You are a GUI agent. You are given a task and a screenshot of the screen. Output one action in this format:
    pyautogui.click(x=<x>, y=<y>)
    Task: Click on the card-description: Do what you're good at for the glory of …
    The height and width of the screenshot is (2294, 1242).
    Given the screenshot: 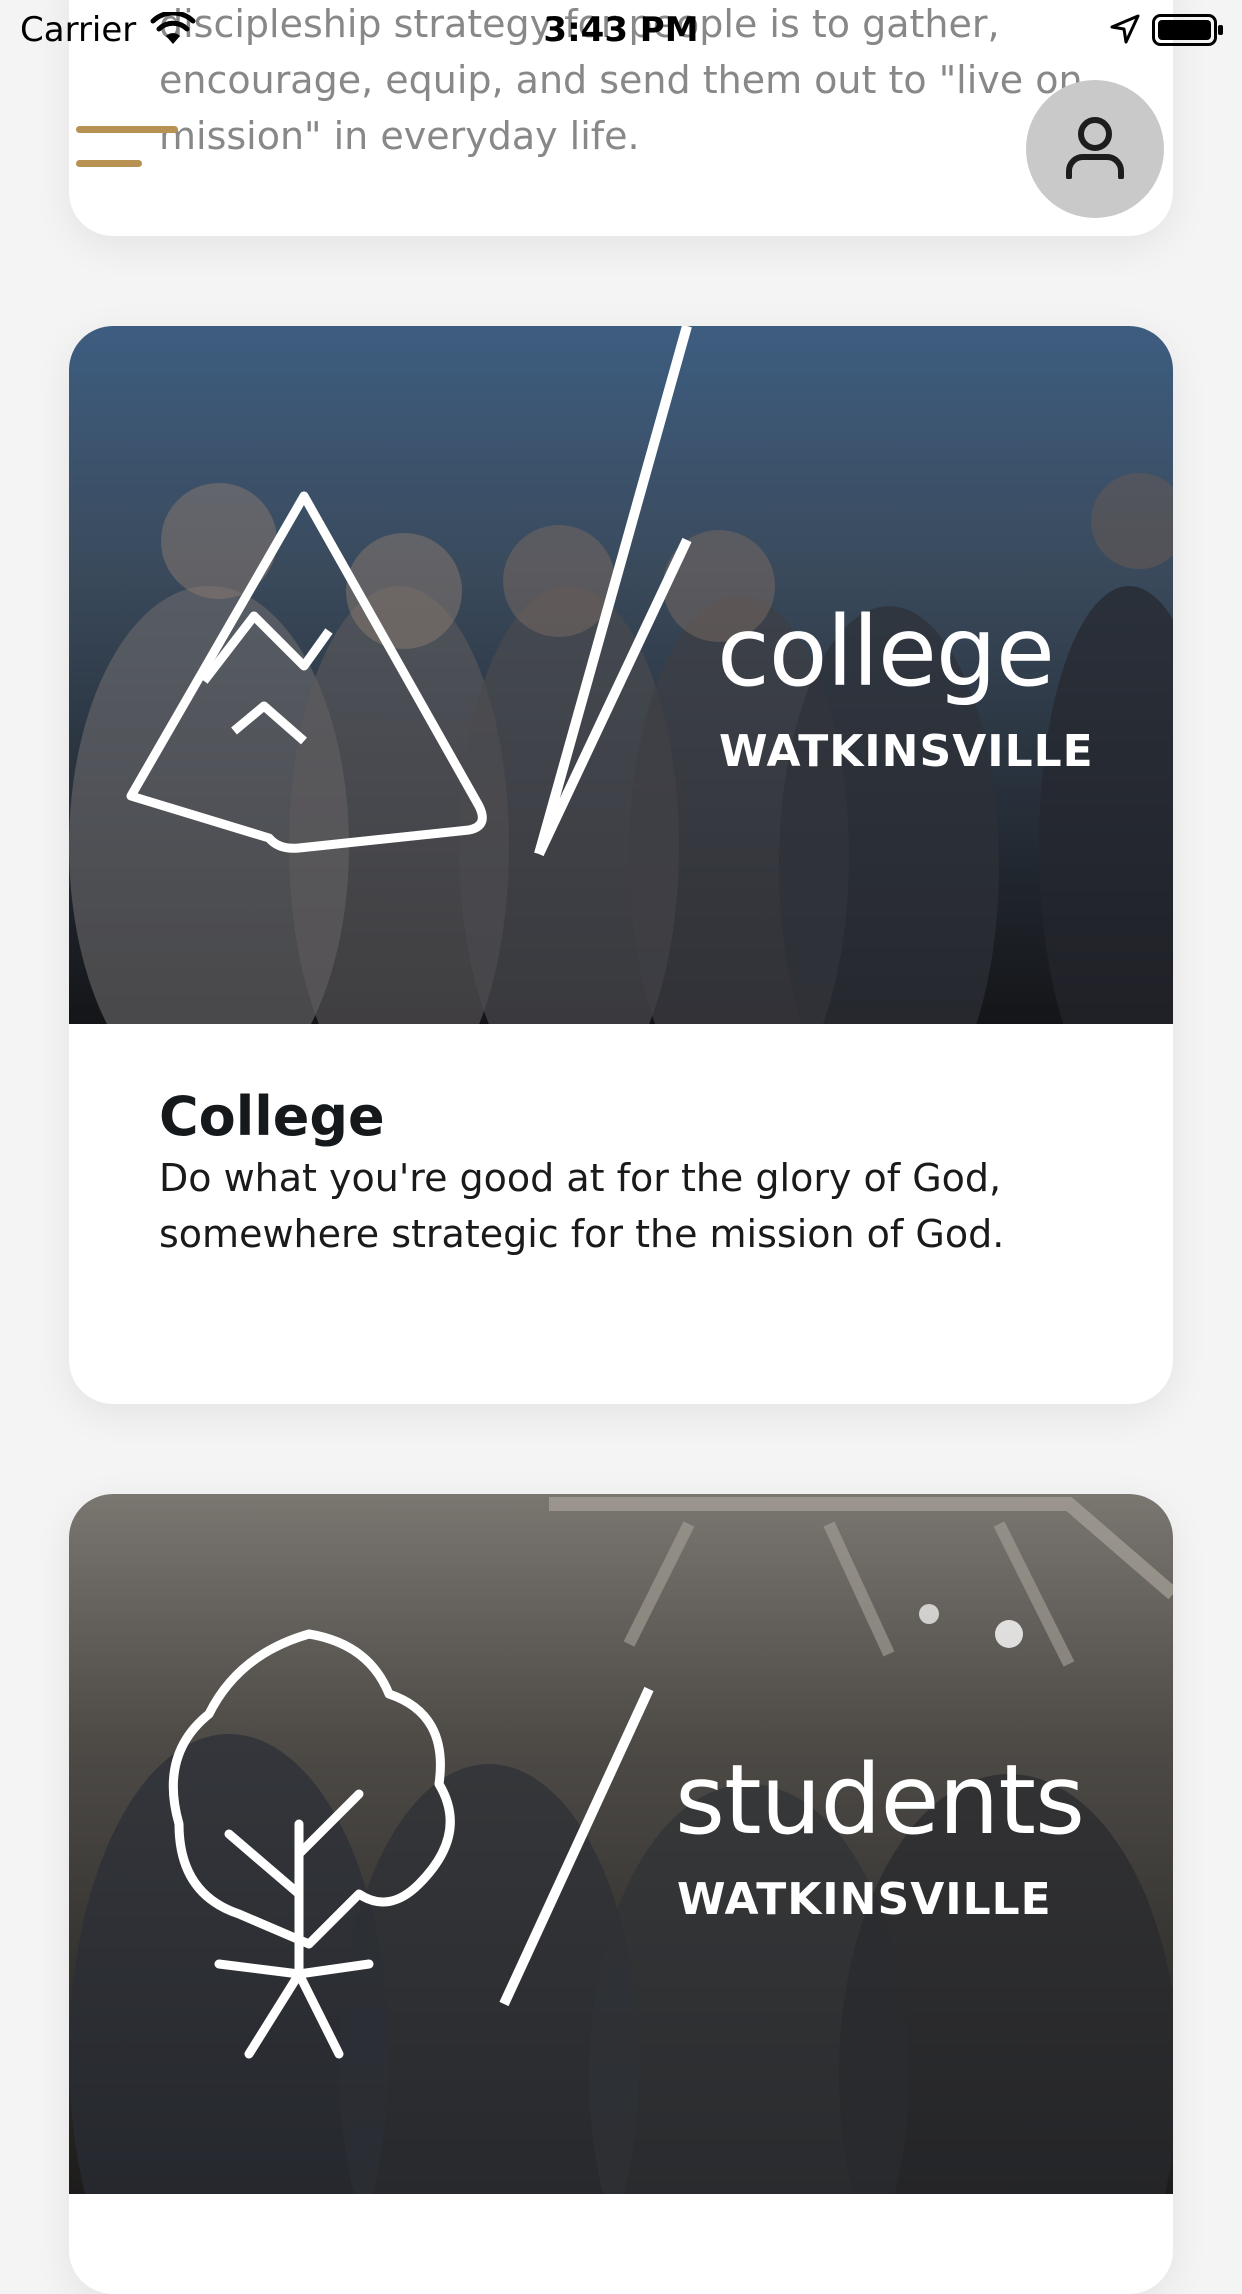 What is the action you would take?
    pyautogui.click(x=582, y=1206)
    